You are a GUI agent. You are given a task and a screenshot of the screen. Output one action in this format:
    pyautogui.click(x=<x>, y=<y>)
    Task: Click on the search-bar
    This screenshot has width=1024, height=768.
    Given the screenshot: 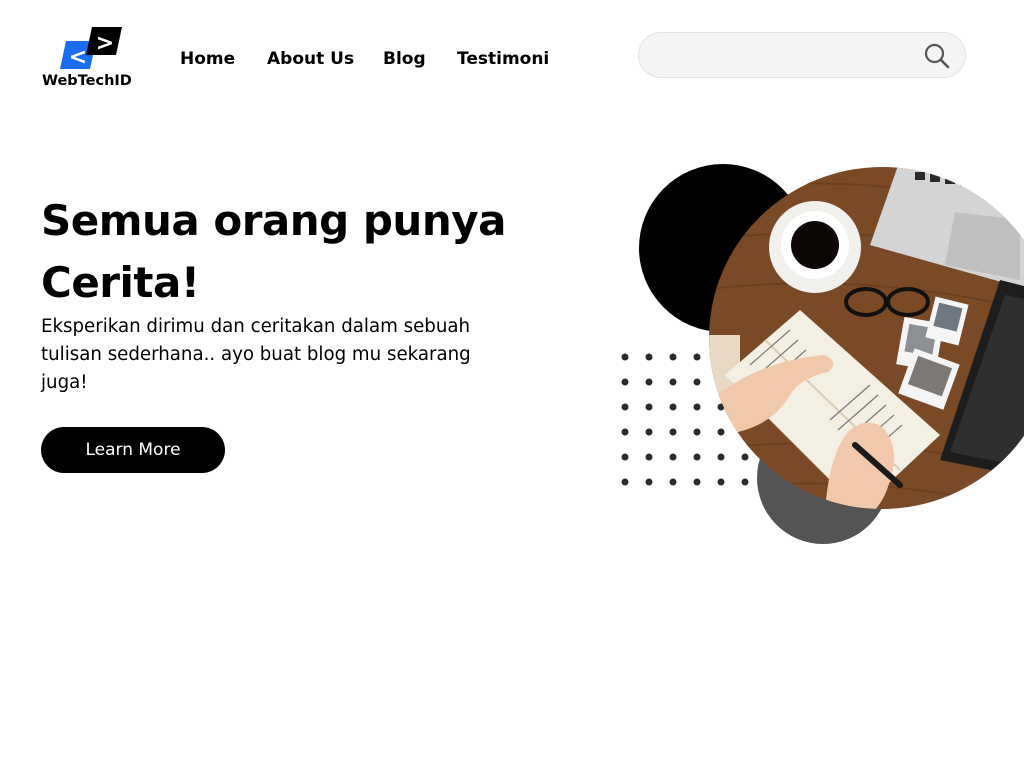 What is the action you would take?
    pyautogui.click(x=802, y=55)
    